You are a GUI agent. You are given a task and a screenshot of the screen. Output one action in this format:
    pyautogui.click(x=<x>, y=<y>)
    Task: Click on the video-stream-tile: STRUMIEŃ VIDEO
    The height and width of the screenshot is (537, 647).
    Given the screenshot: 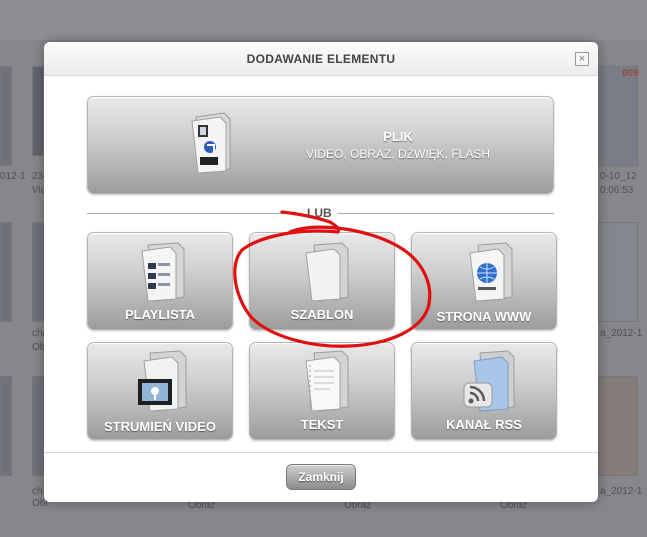 What is the action you would take?
    pyautogui.click(x=160, y=391)
    